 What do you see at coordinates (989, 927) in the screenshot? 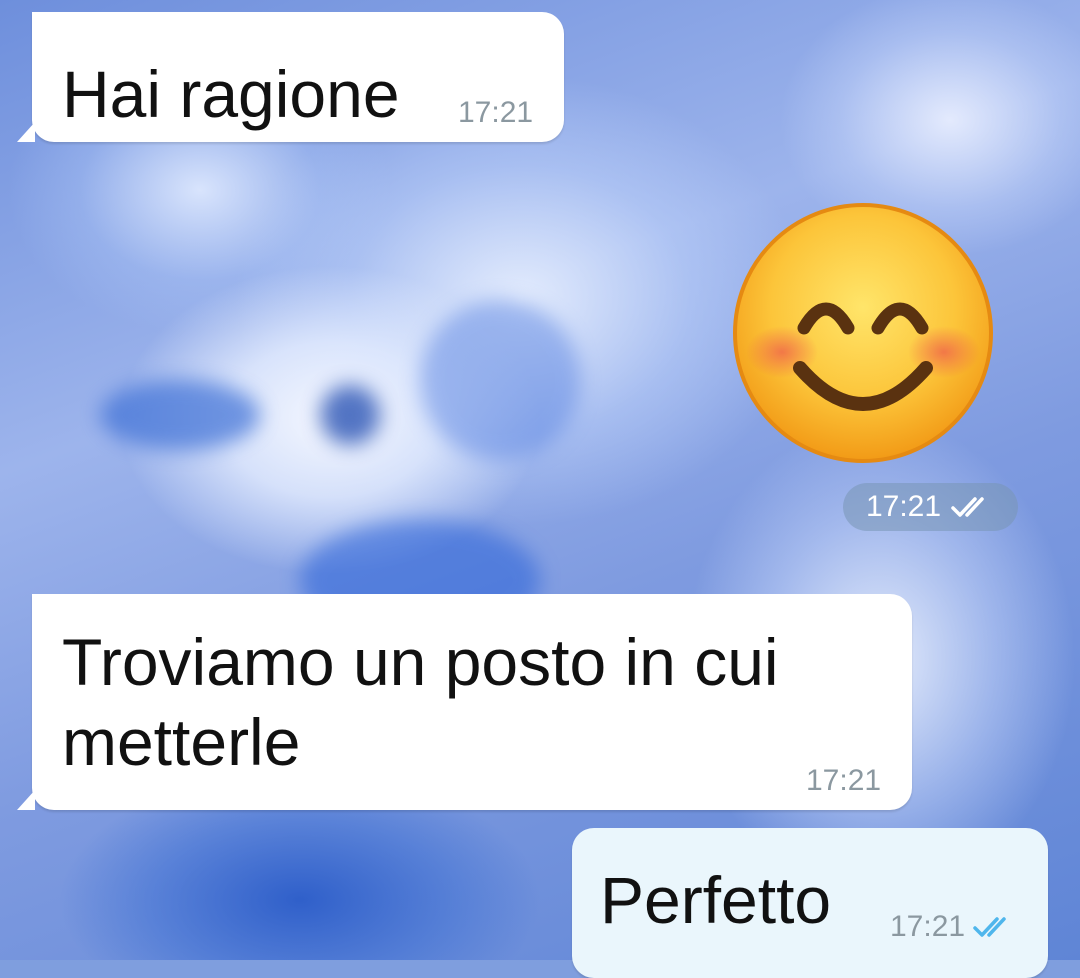
I see `double-check-read-icon` at bounding box center [989, 927].